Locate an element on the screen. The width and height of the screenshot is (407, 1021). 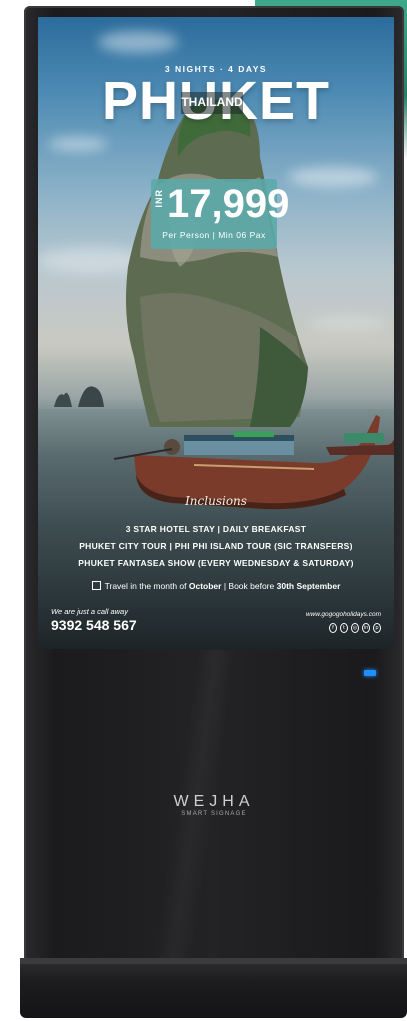
social-icons: f t ◎ in p is located at coordinates (355, 628).